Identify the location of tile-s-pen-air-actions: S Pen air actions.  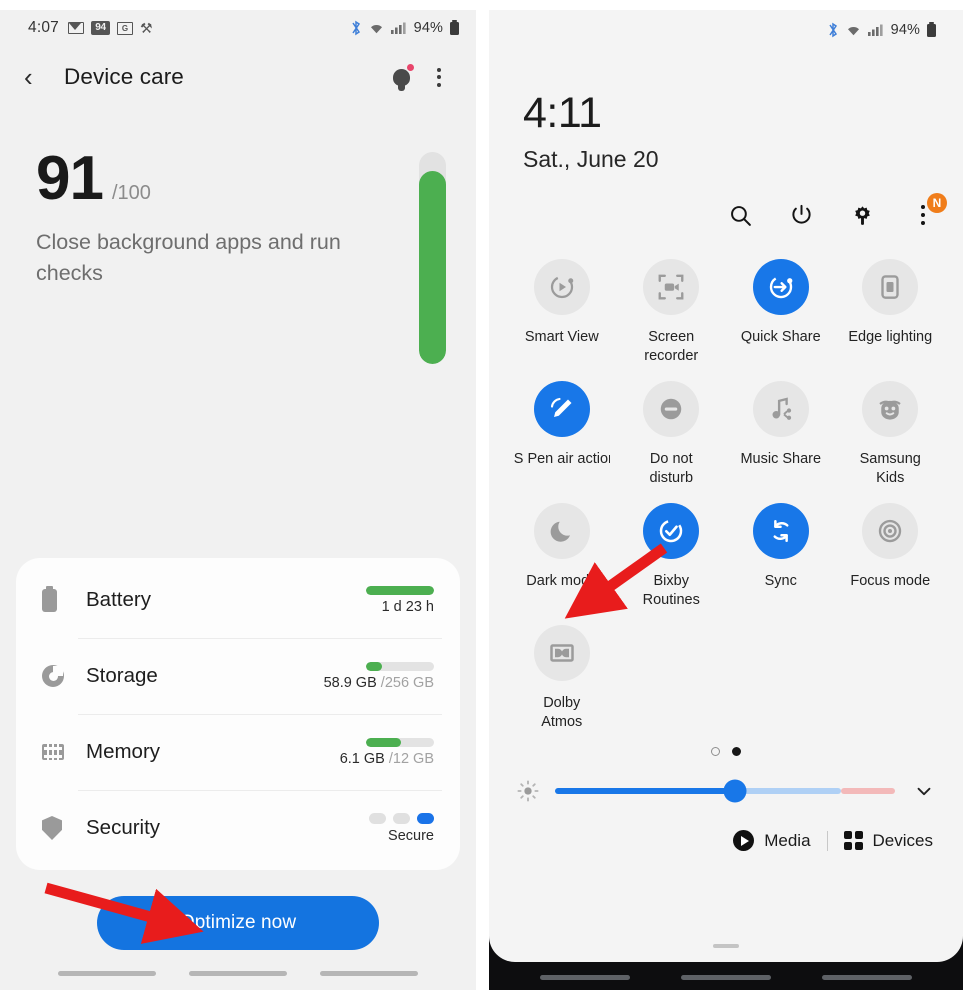
(562, 437).